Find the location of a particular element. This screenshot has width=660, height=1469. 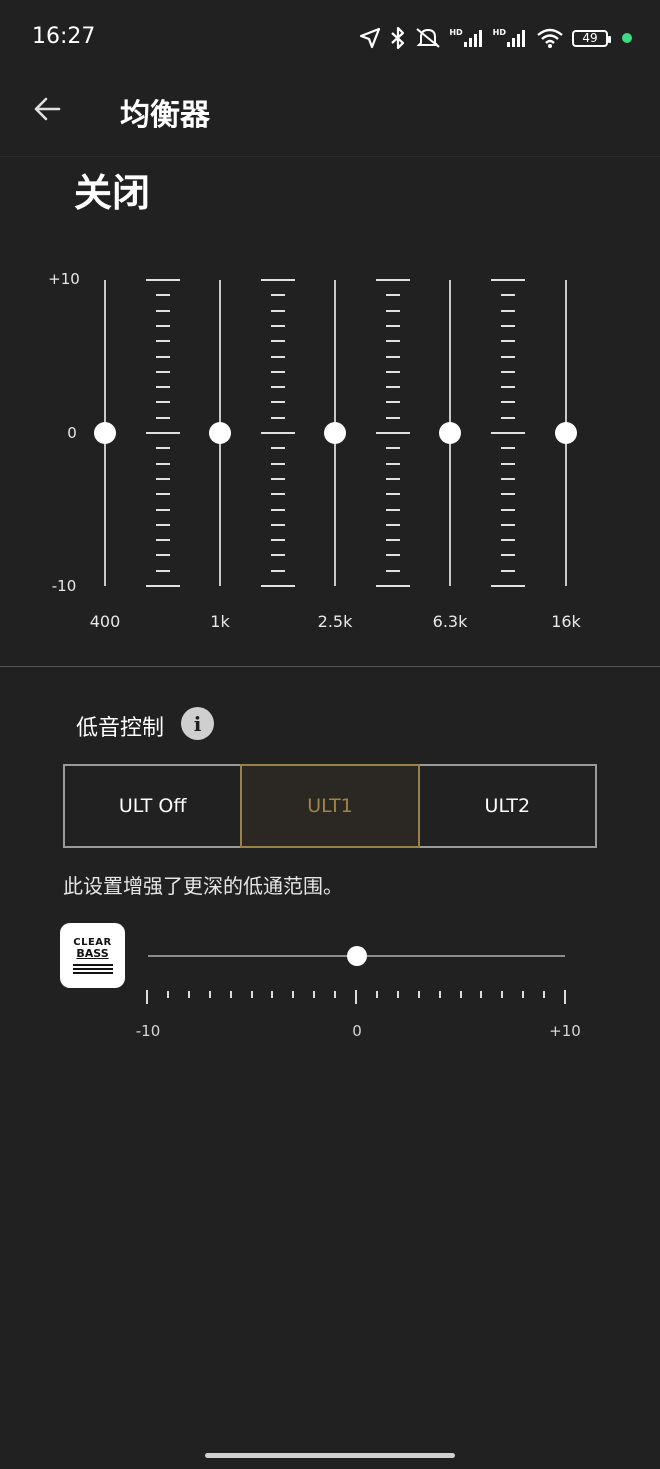

clear-bass-max-label: +10 is located at coordinates (565, 1031).